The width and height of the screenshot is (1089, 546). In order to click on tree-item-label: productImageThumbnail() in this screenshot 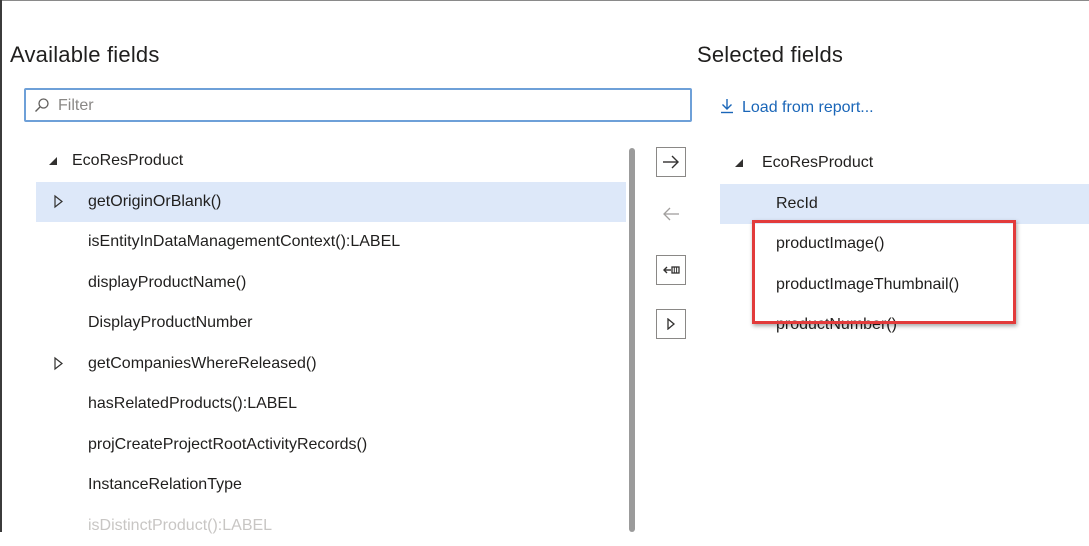, I will do `click(867, 285)`.